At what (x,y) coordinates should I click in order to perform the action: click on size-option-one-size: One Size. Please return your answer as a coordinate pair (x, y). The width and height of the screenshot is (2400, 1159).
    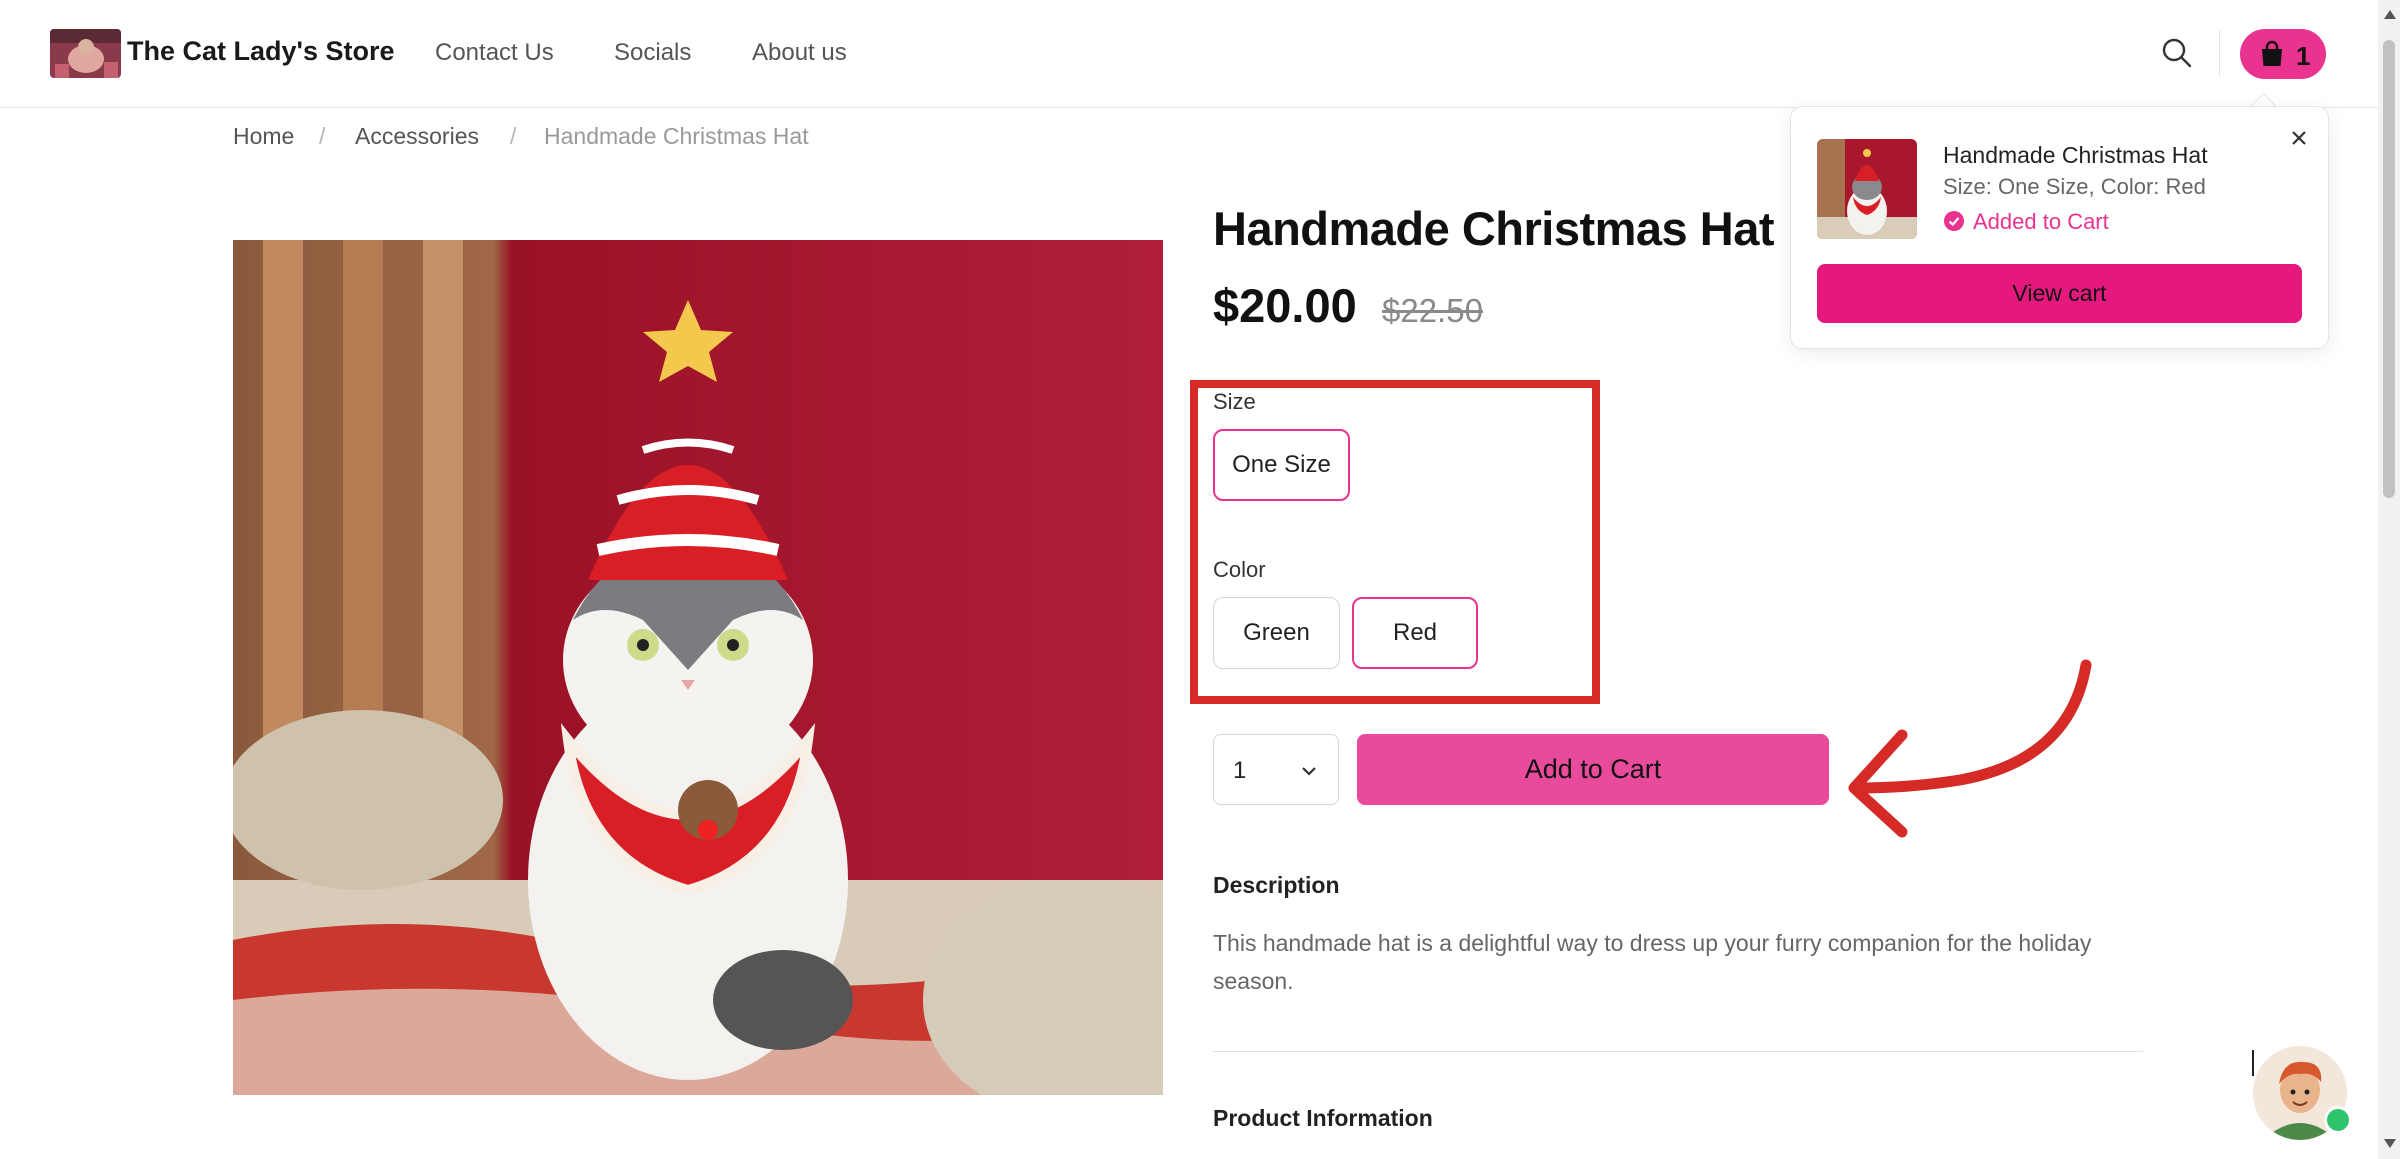
    Looking at the image, I should click on (1281, 465).